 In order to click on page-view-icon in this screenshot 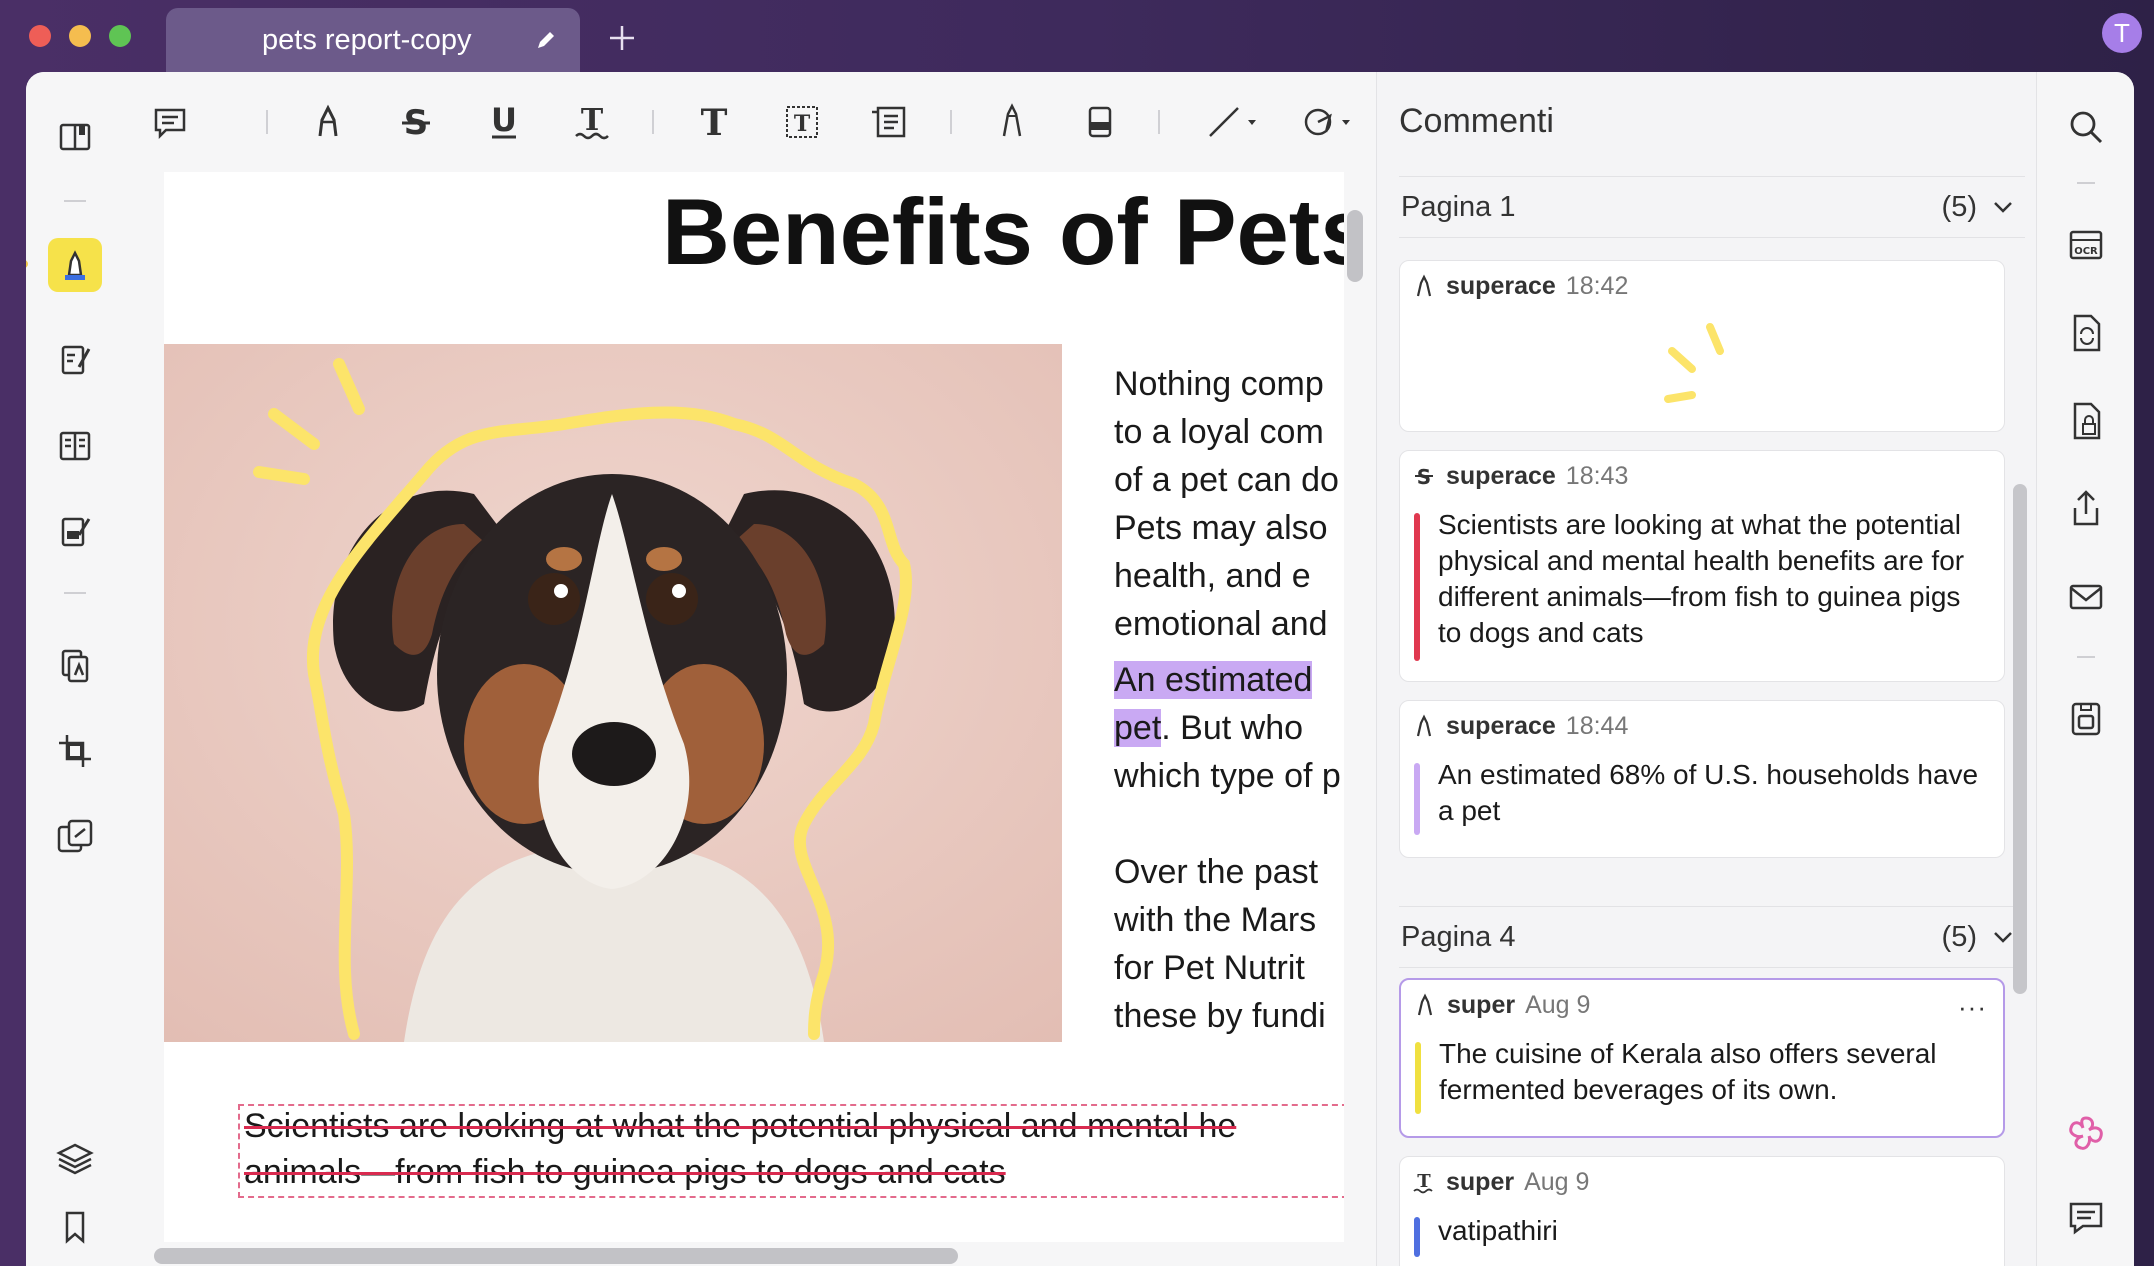, I will do `click(75, 445)`.